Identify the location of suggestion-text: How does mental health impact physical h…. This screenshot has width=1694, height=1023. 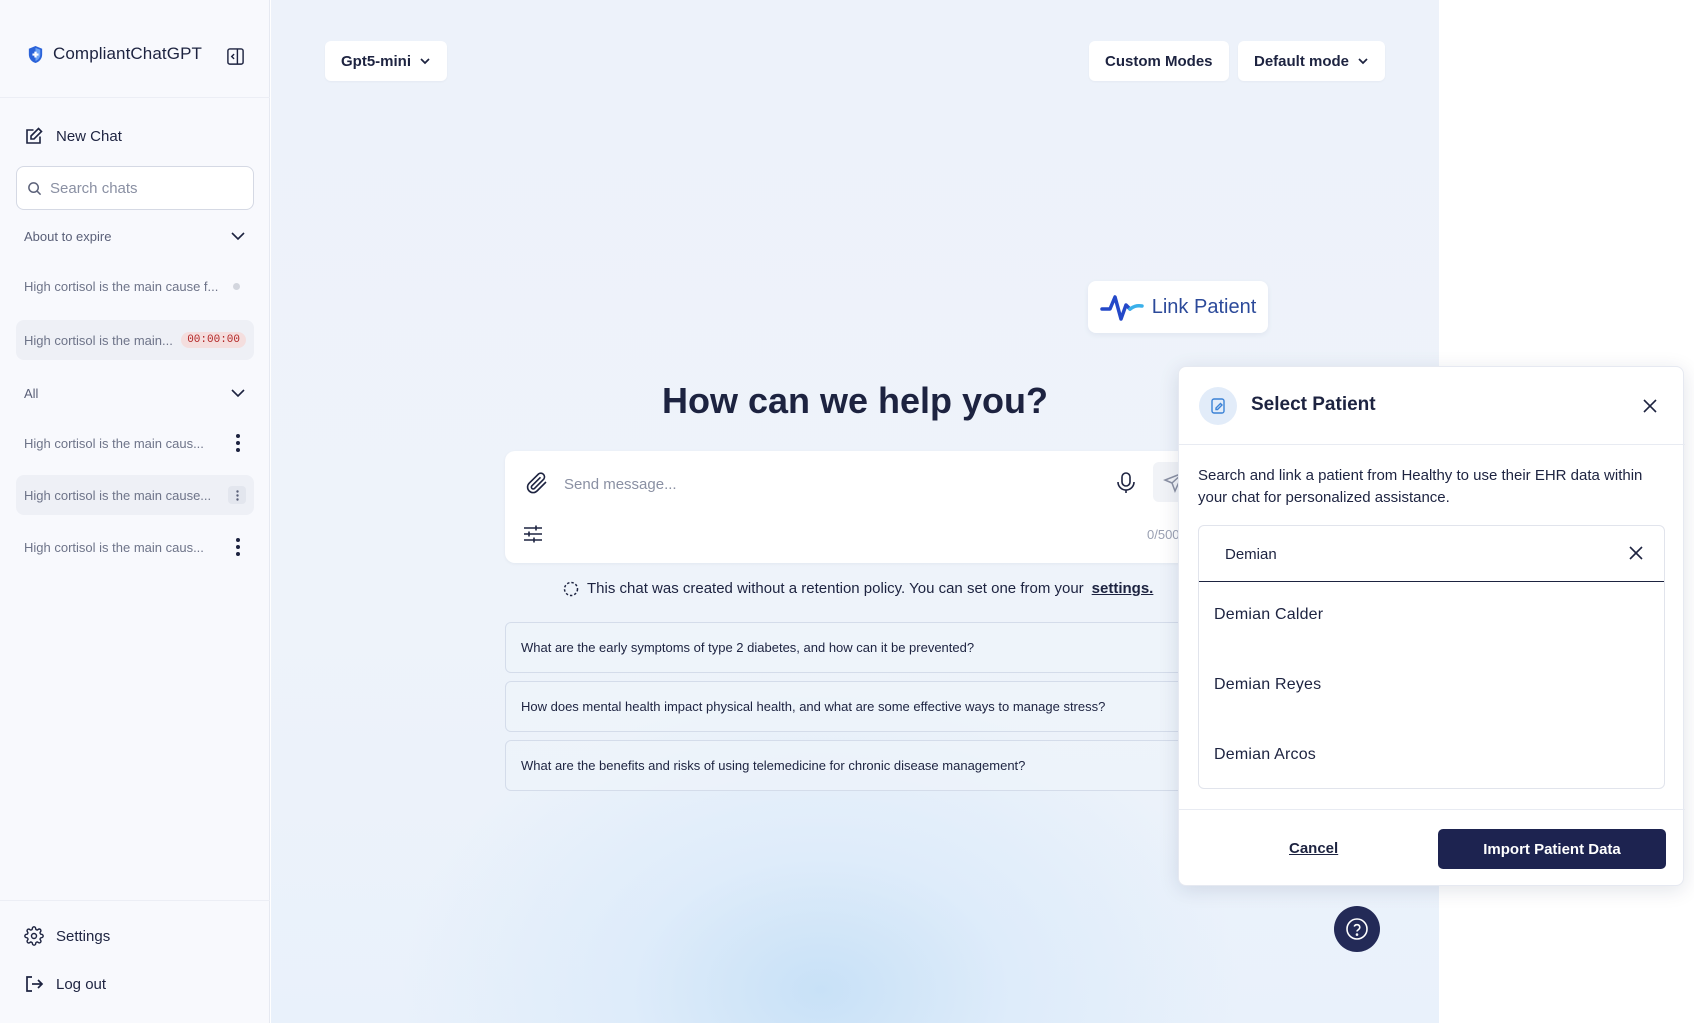
(813, 706).